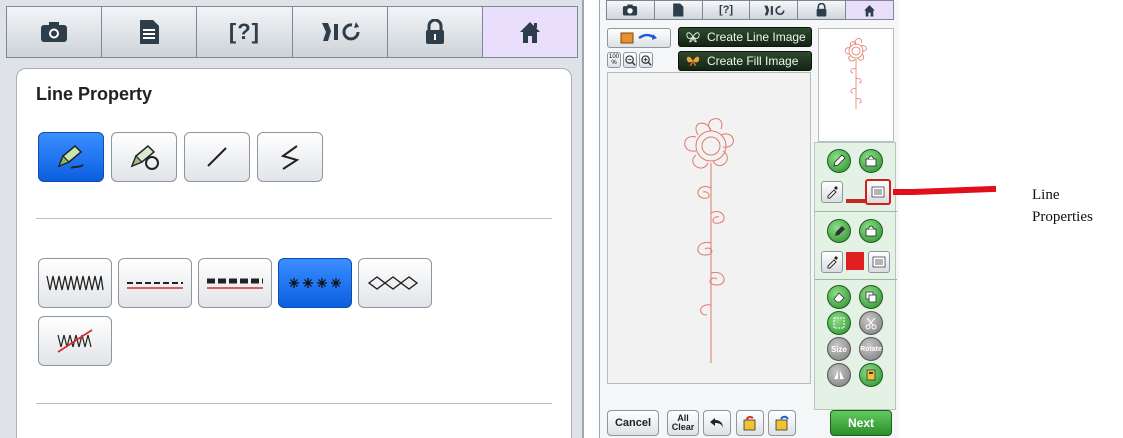  I want to click on copy-icon, so click(871, 297).